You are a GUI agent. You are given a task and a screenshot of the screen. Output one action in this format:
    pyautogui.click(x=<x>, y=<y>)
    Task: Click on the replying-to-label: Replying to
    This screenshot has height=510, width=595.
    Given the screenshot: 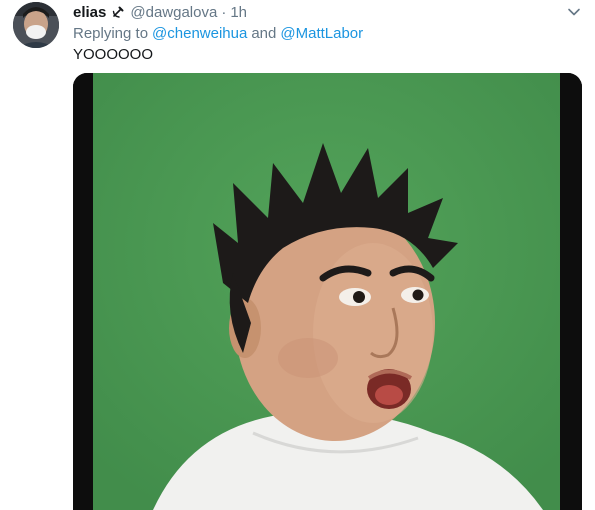 What is the action you would take?
    pyautogui.click(x=111, y=33)
    